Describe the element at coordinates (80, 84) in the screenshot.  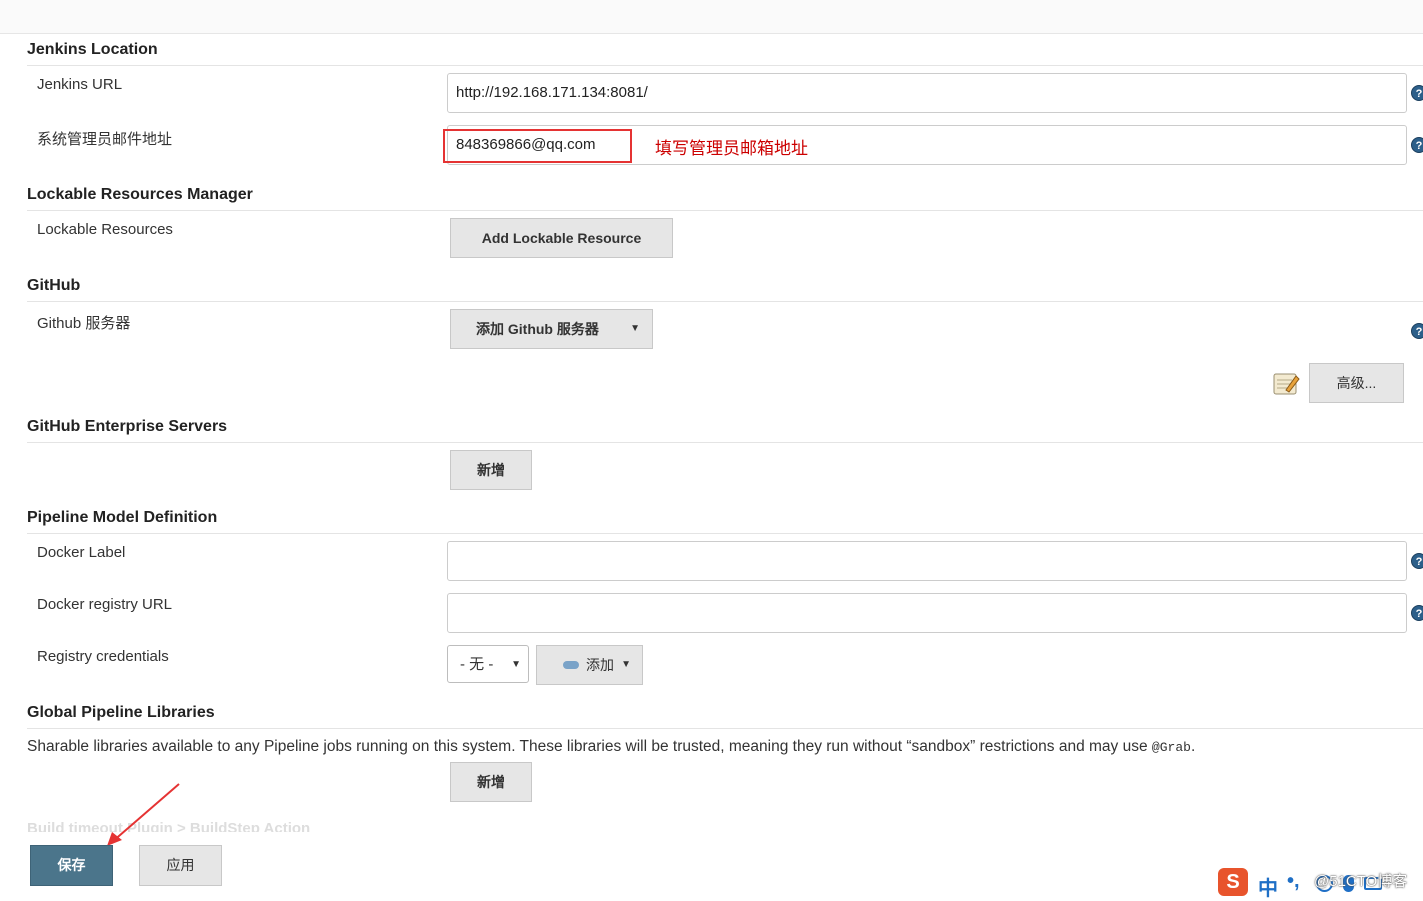
I see `jenkins-url-label: Jenkins URL` at that location.